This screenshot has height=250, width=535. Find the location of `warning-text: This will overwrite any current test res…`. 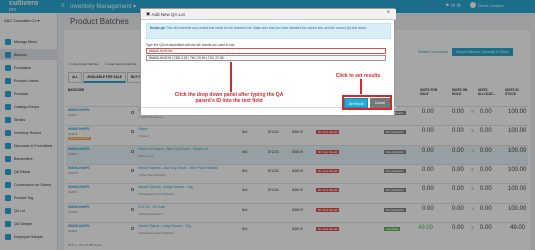

warning-text: This will overwrite any current test res… is located at coordinates (266, 28).